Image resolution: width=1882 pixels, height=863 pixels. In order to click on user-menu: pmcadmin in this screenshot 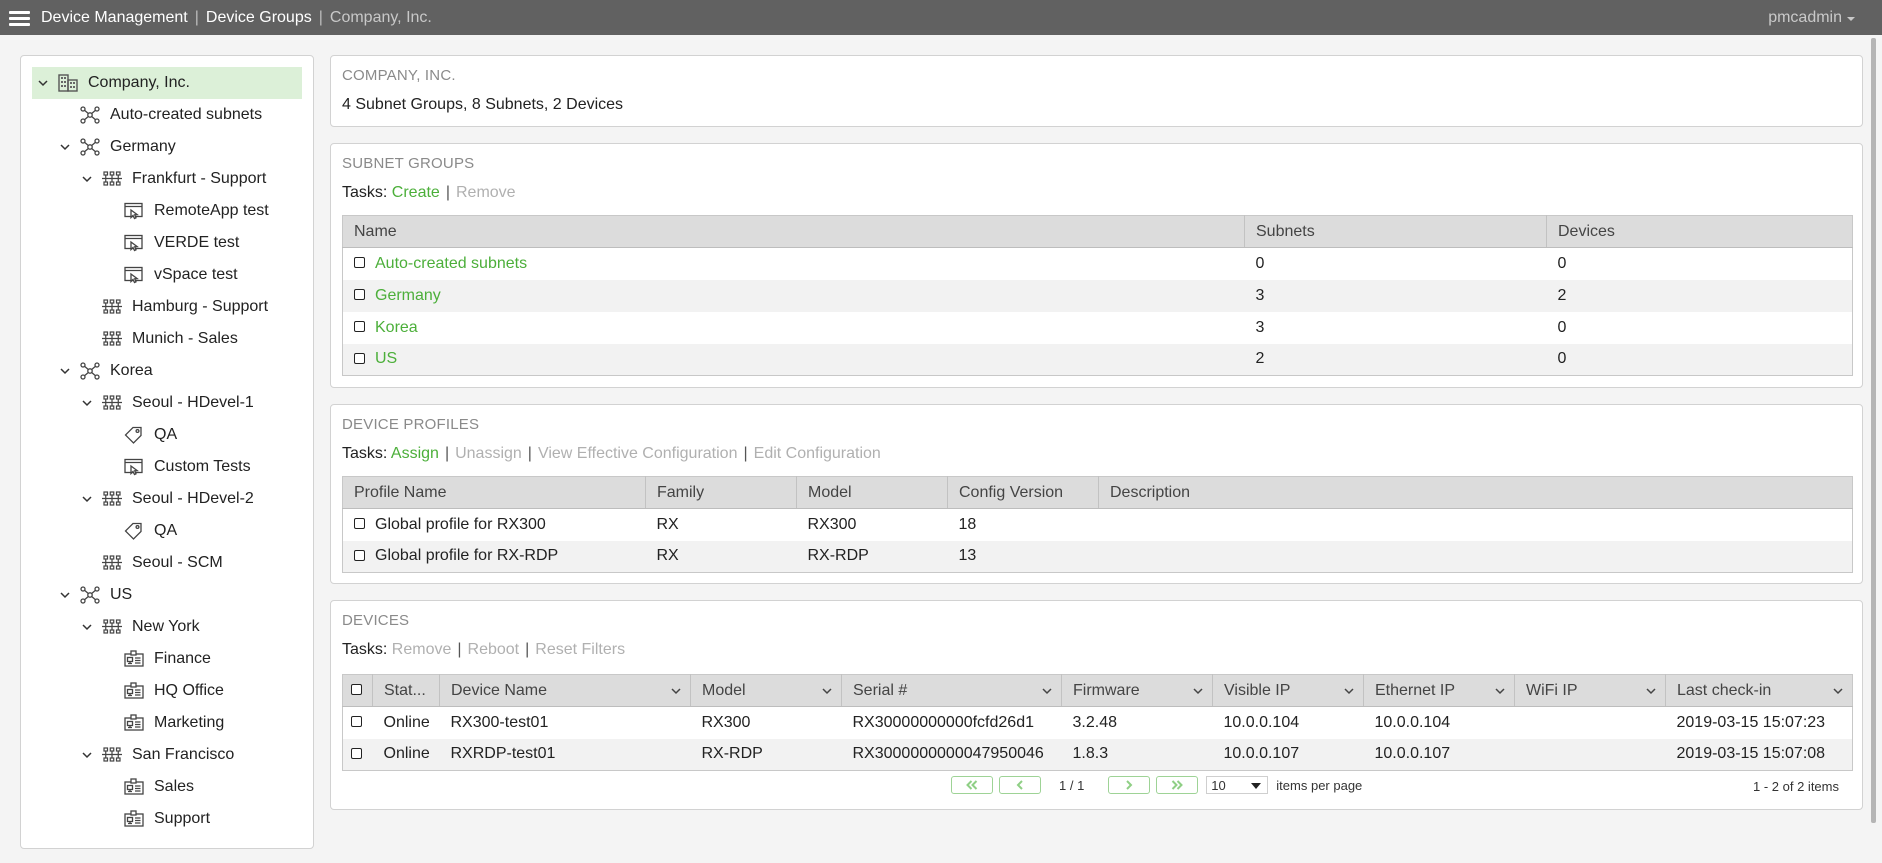, I will do `click(1811, 17)`.